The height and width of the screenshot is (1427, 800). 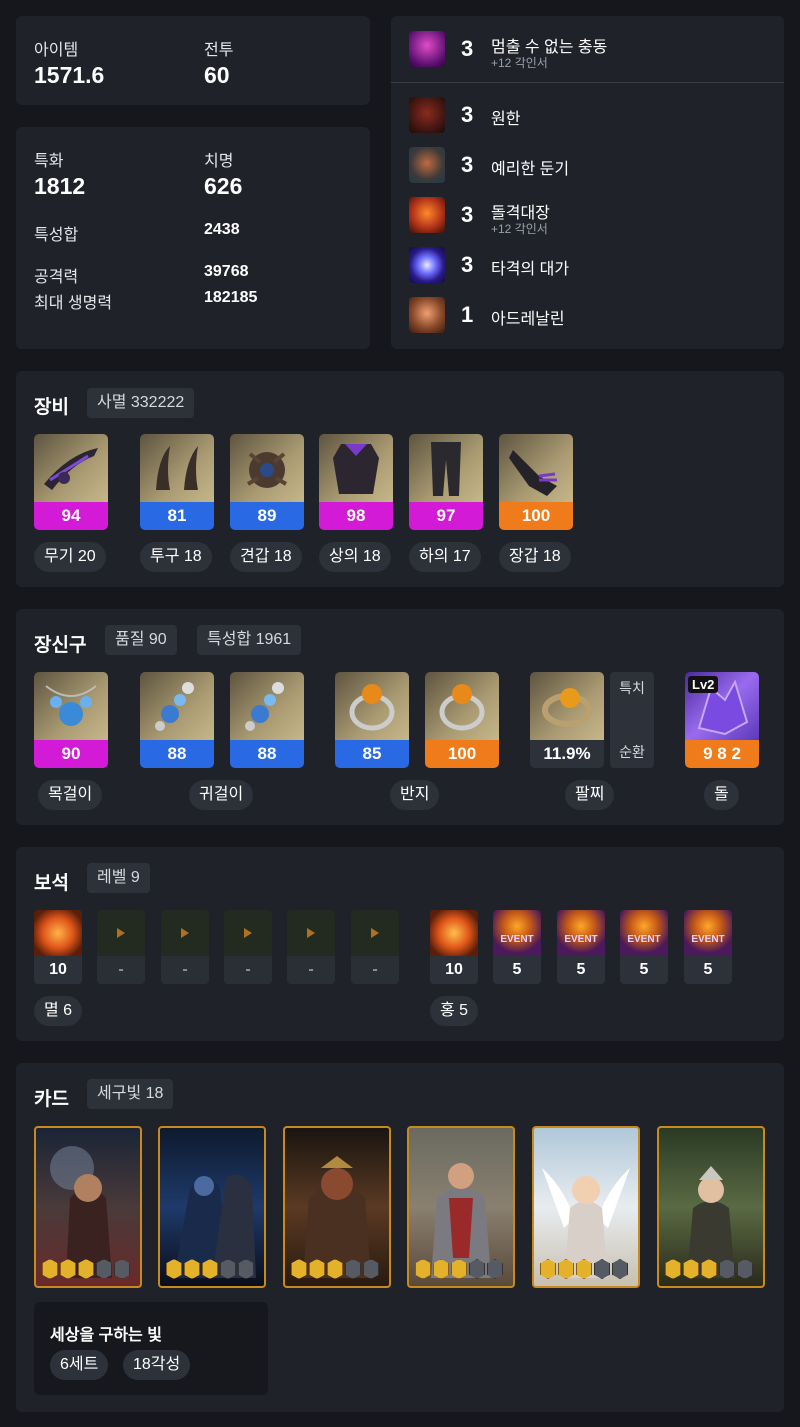 I want to click on ring-label: 반지, so click(x=415, y=795).